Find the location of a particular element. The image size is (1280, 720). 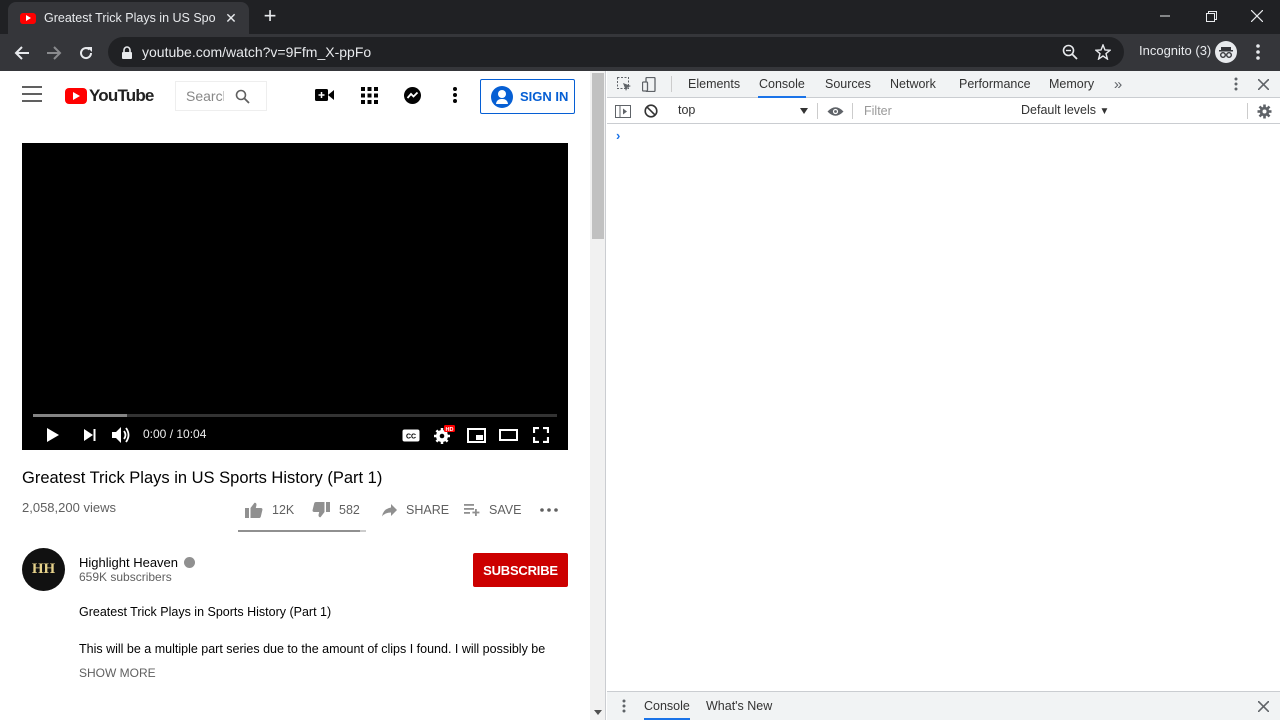

show-sidebar-icon is located at coordinates (623, 111).